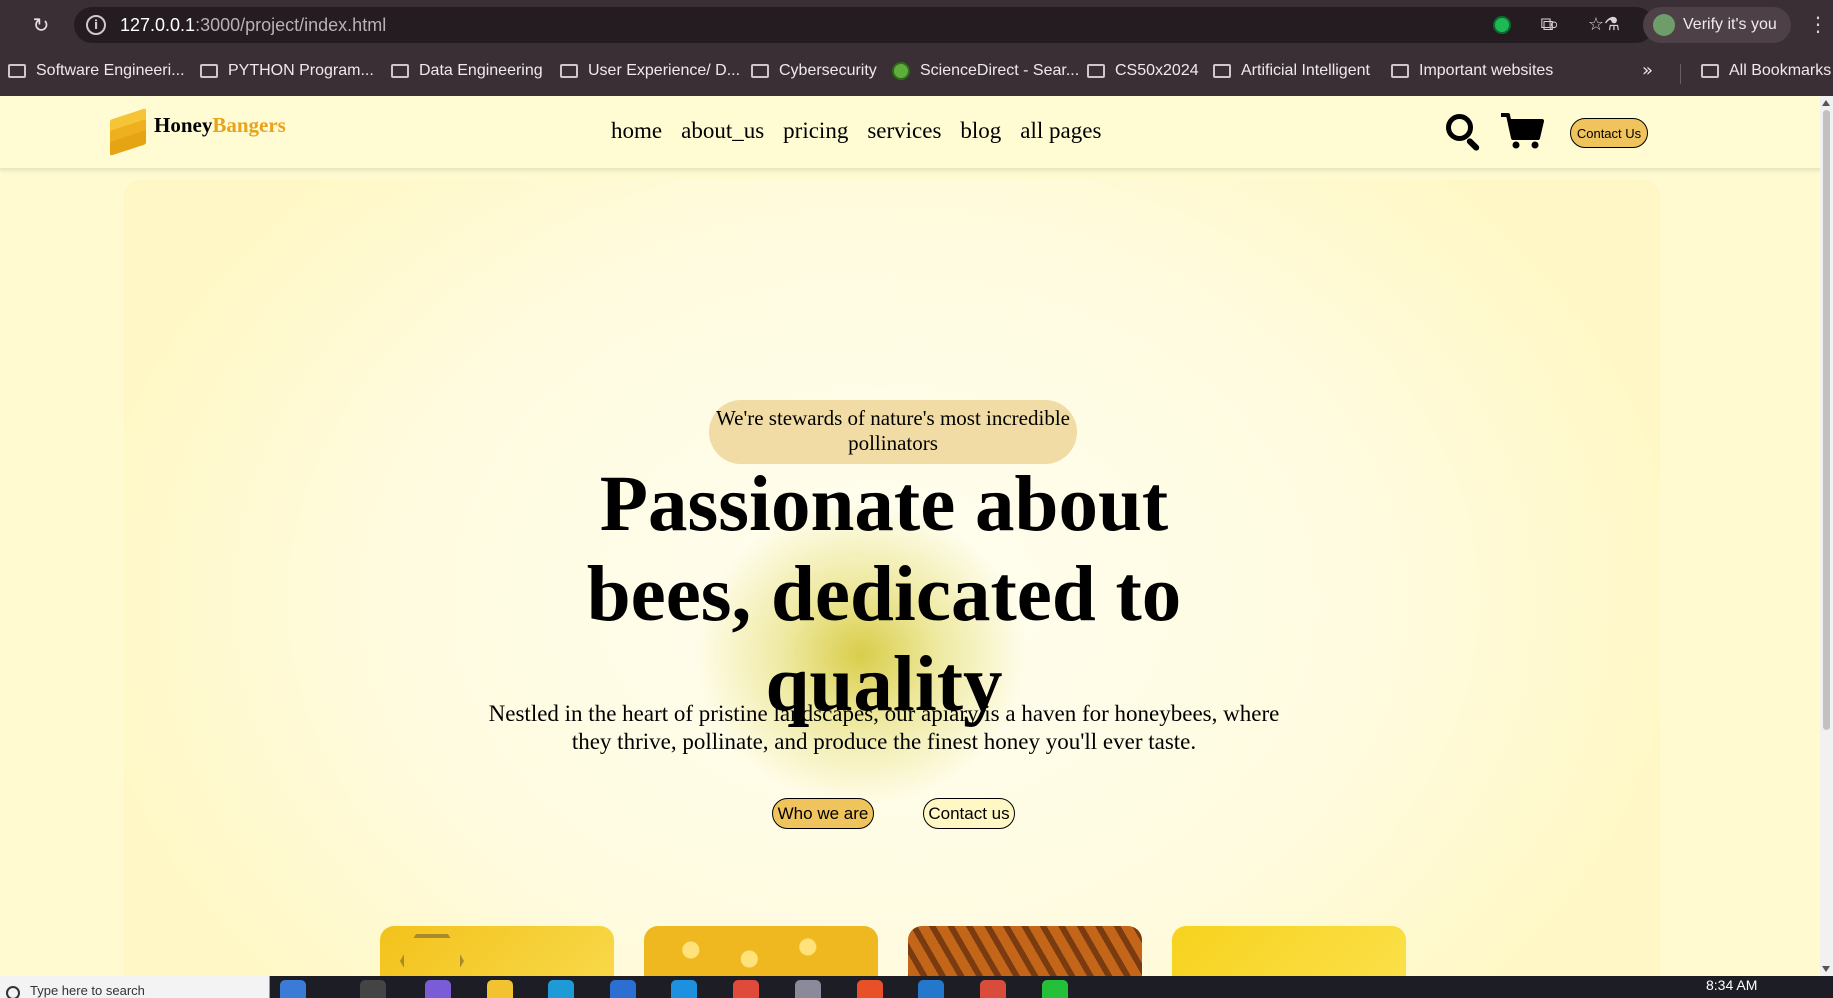 The width and height of the screenshot is (1833, 998). I want to click on nav-services: services, so click(904, 131).